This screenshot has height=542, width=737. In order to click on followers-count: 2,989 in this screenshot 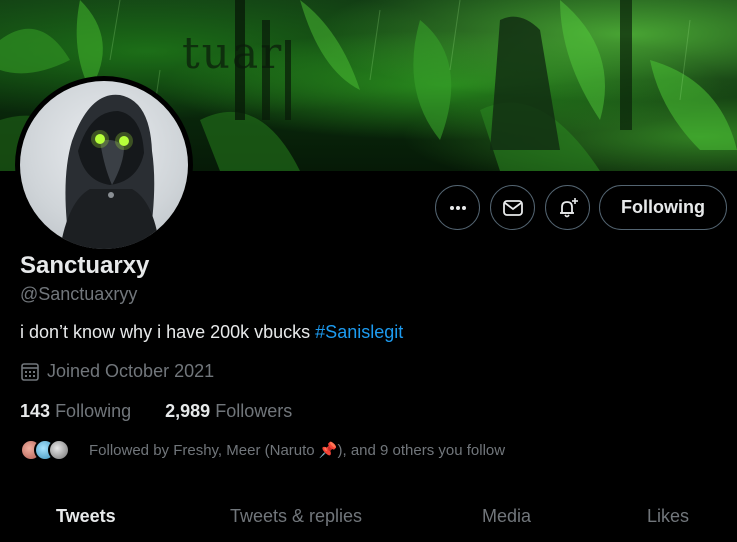, I will do `click(188, 411)`.